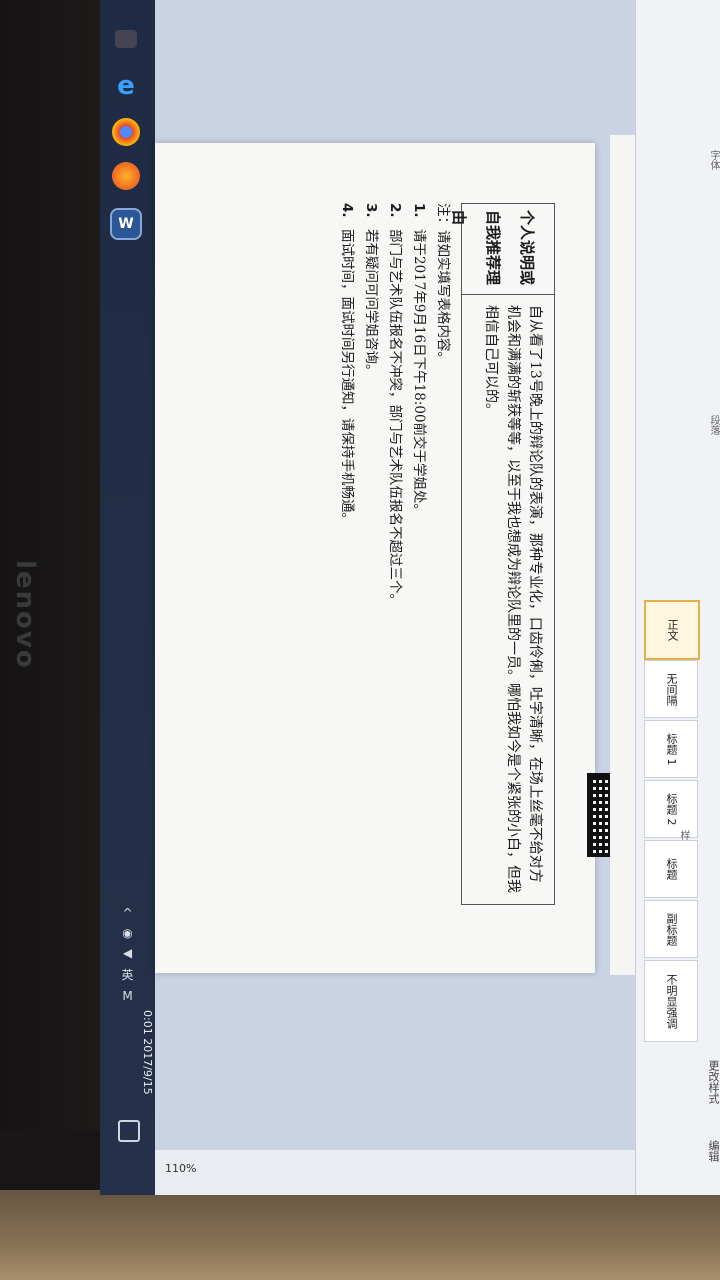 The image size is (720, 1280). I want to click on word-icon: W, so click(126, 224).